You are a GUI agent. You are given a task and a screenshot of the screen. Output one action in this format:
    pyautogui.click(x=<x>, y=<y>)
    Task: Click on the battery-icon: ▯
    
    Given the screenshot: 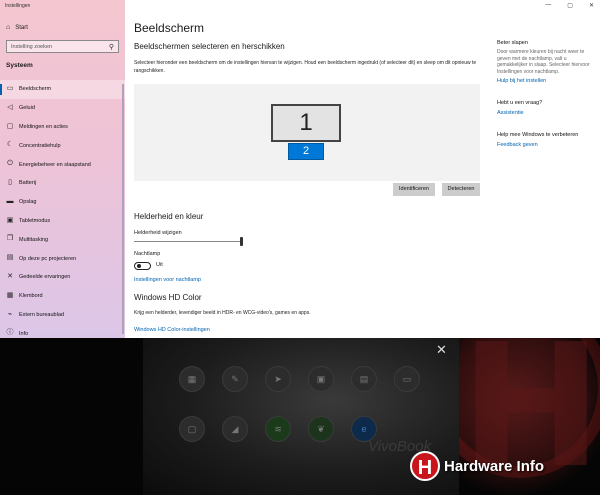 What is the action you would take?
    pyautogui.click(x=10, y=182)
    